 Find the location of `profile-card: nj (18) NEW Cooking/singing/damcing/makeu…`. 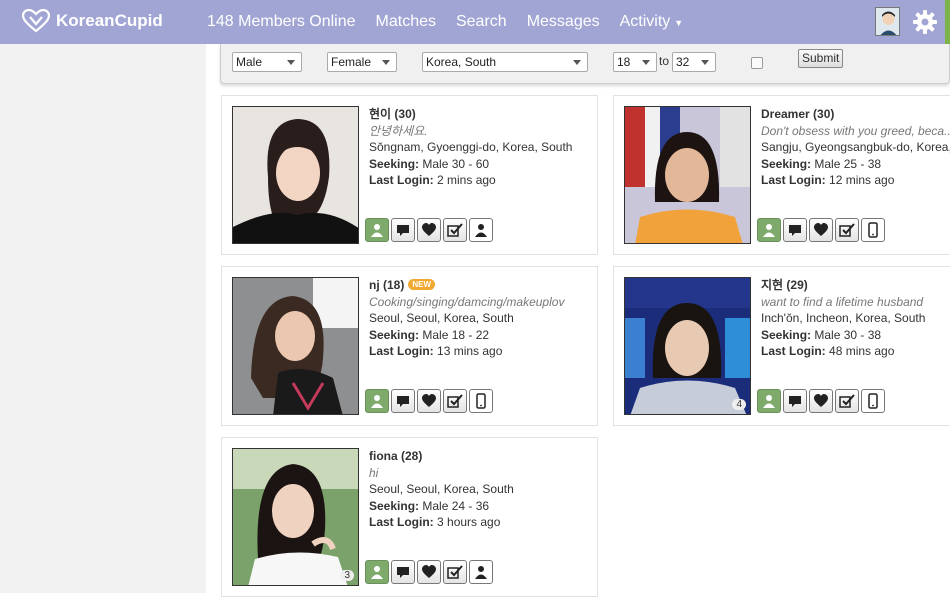

profile-card: nj (18) NEW Cooking/singing/damcing/makeu… is located at coordinates (409, 346).